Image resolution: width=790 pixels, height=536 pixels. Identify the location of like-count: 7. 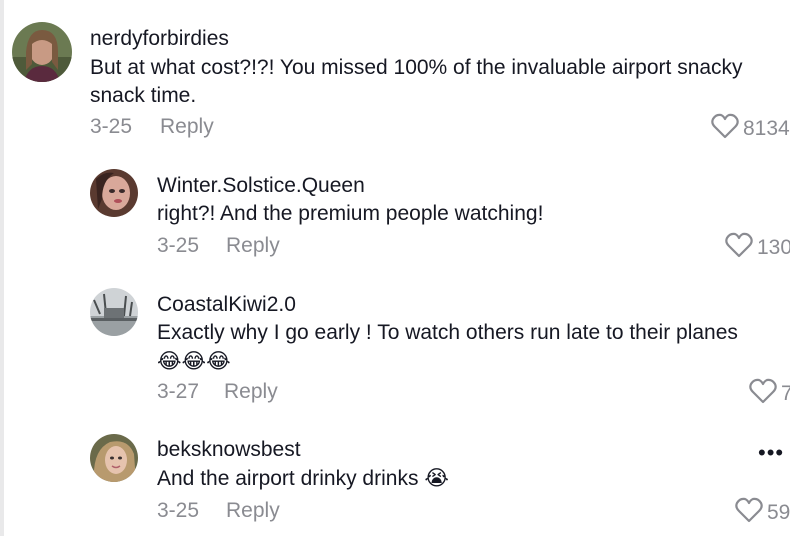
(785, 393).